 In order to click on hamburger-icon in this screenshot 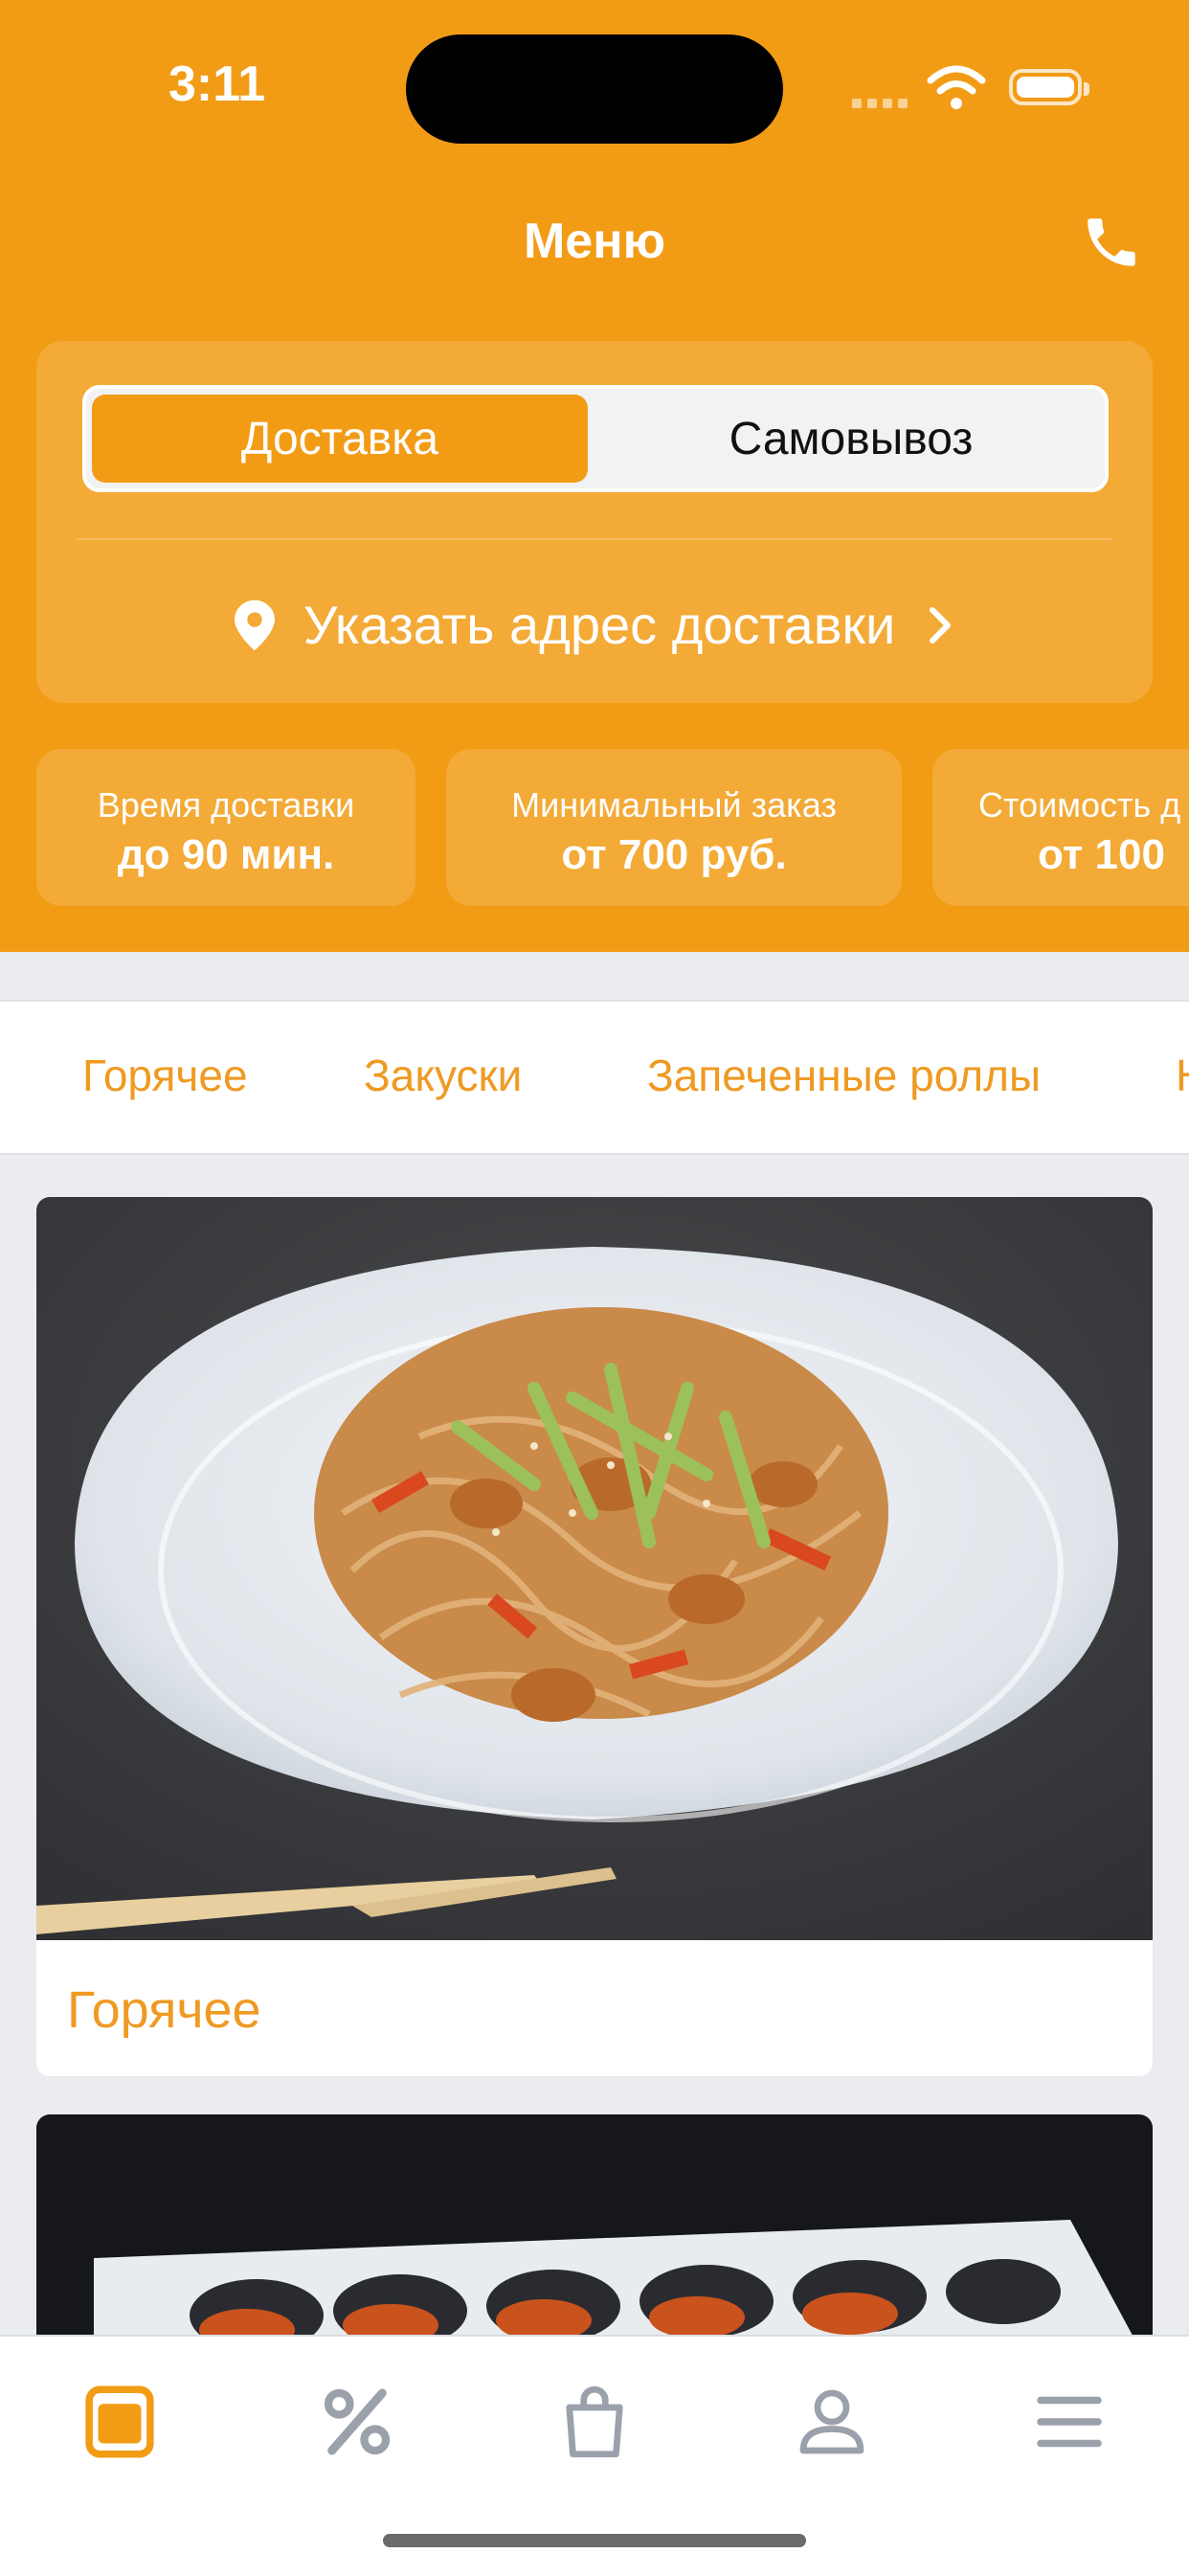, I will do `click(1069, 2422)`.